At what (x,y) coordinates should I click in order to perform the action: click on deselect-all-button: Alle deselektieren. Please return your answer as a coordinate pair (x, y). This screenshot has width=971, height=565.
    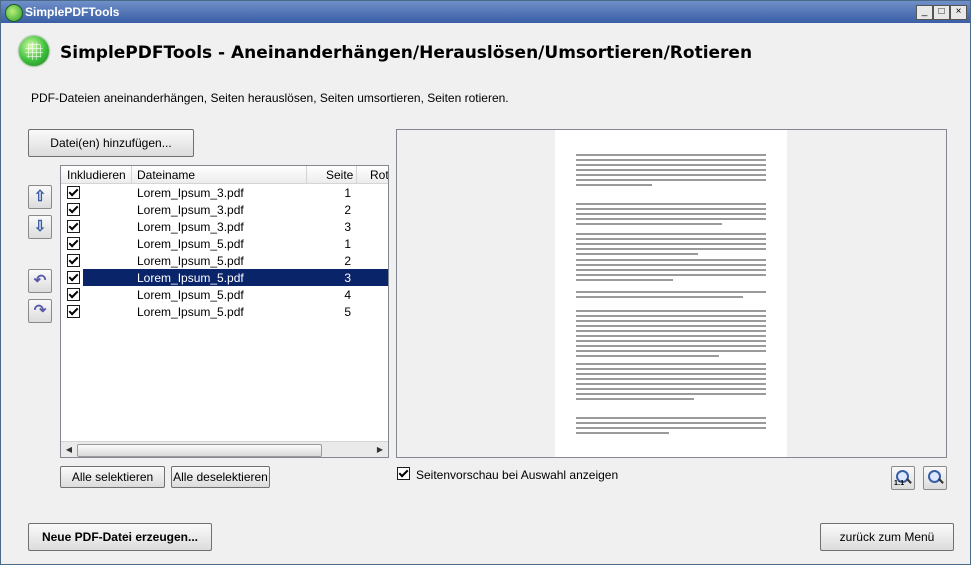
    Looking at the image, I should click on (220, 477).